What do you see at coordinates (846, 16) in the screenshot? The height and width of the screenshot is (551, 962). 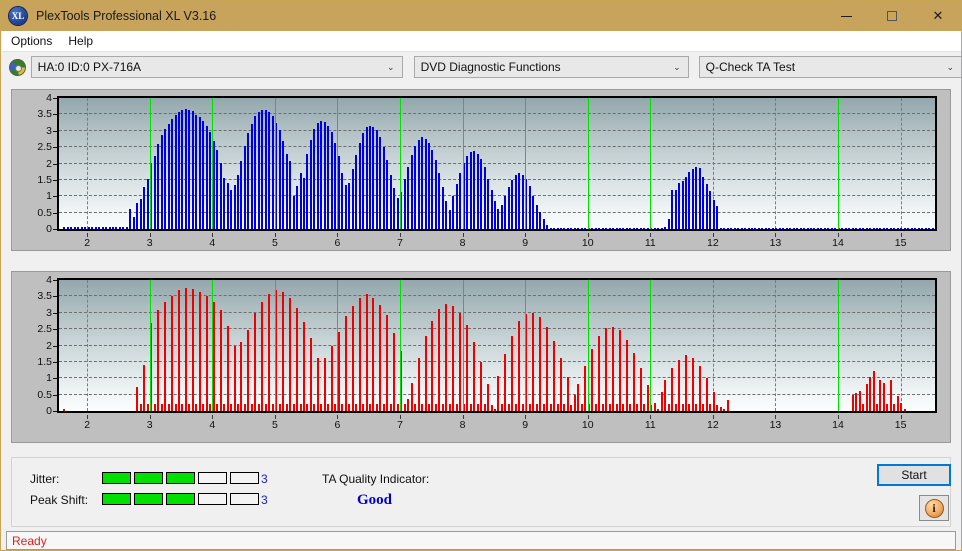 I see `minimize-button` at bounding box center [846, 16].